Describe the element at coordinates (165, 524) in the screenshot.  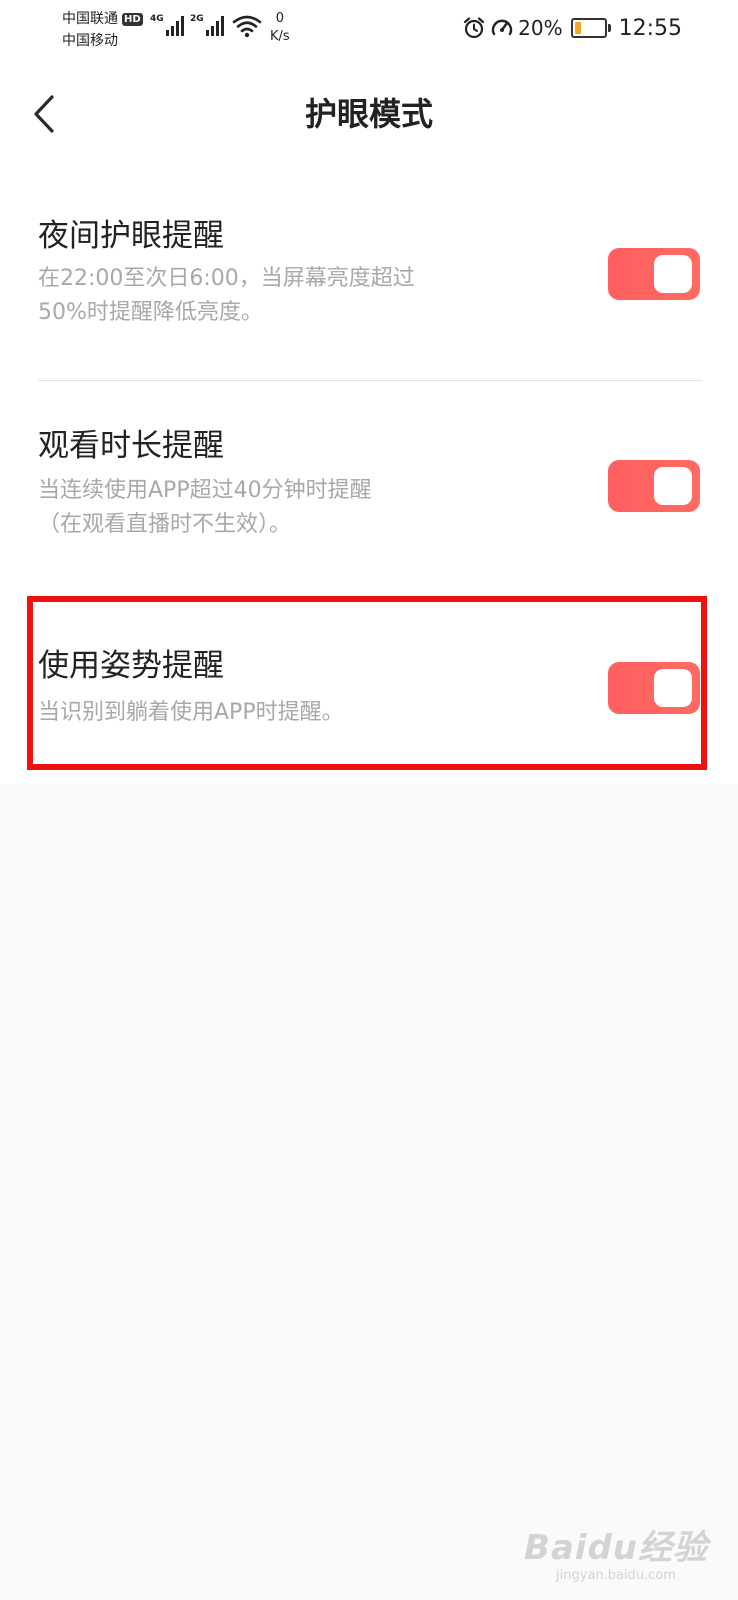
I see `description-line: （在观看直播时不生效）。` at that location.